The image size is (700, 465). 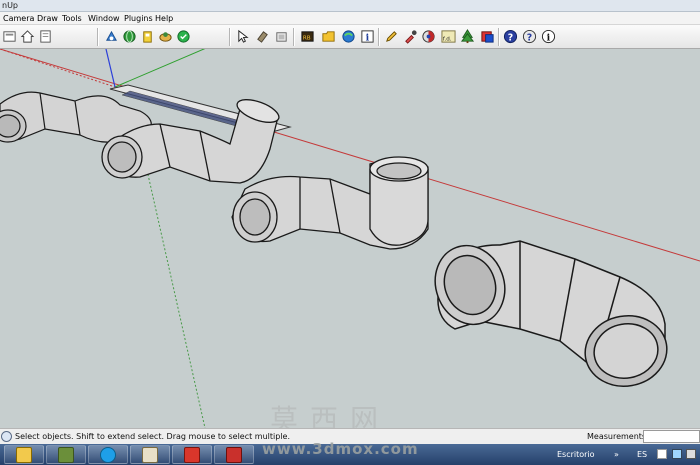 I want to click on watermark-url: www.3dmox.com, so click(x=340, y=449).